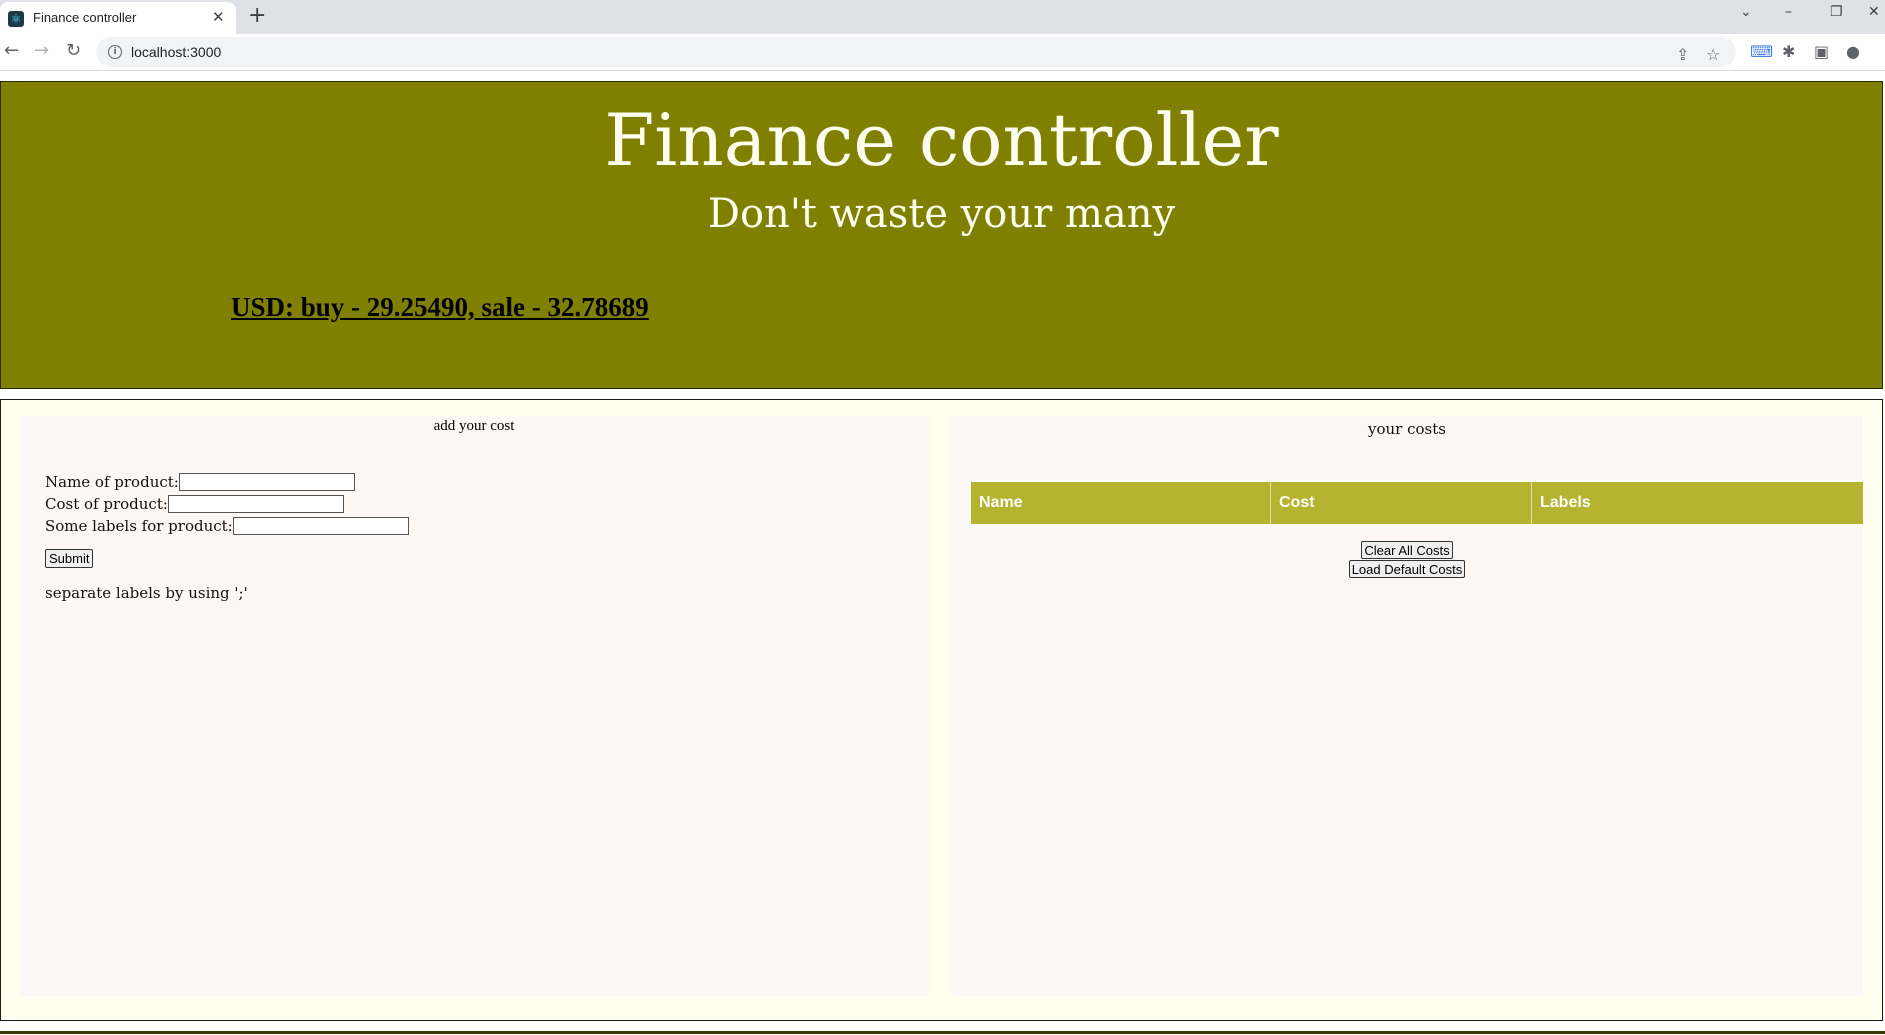 The image size is (1885, 1035). Describe the element at coordinates (440, 307) in the screenshot. I see `usd-rate-link: USD: buy - 29.25490, sale - 32.78689` at that location.